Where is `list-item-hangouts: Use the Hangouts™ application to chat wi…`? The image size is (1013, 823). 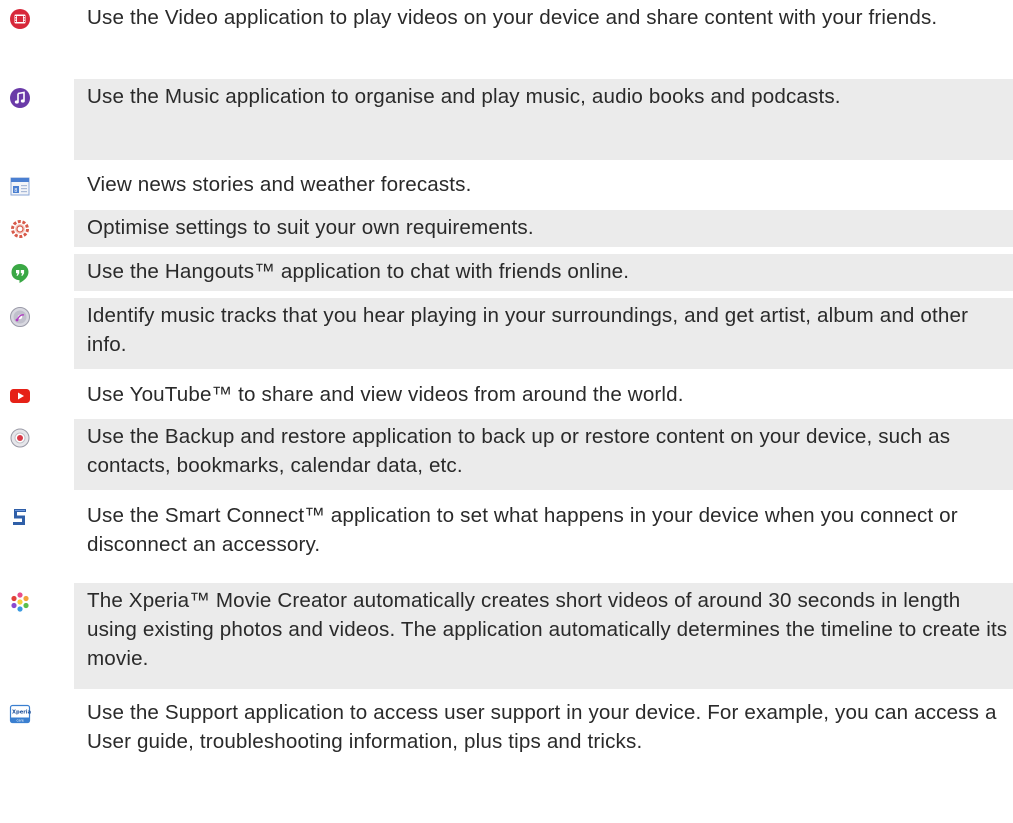
list-item-hangouts: Use the Hangouts™ application to chat wi… is located at coordinates (506, 272).